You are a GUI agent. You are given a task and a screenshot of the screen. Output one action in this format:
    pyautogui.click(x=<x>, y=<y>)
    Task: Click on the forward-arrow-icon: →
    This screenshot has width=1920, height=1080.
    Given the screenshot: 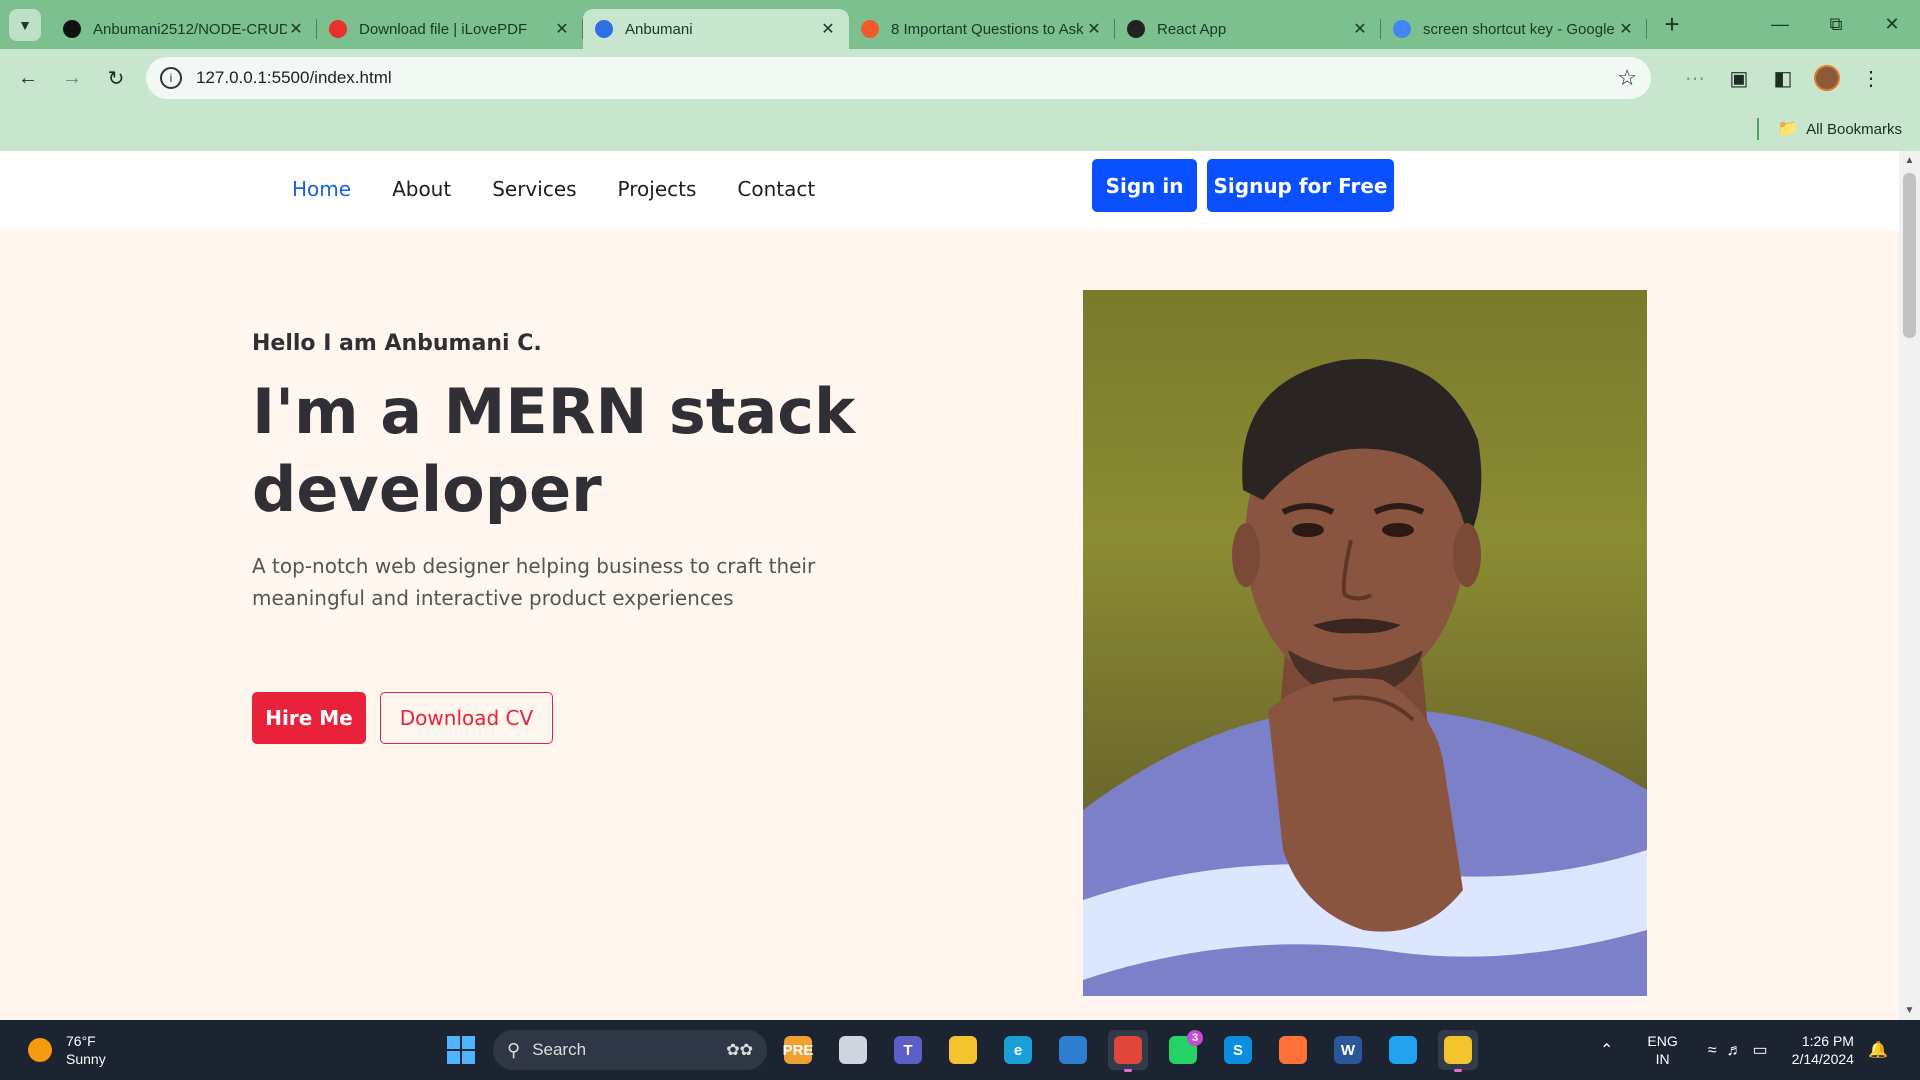 What is the action you would take?
    pyautogui.click(x=72, y=78)
    